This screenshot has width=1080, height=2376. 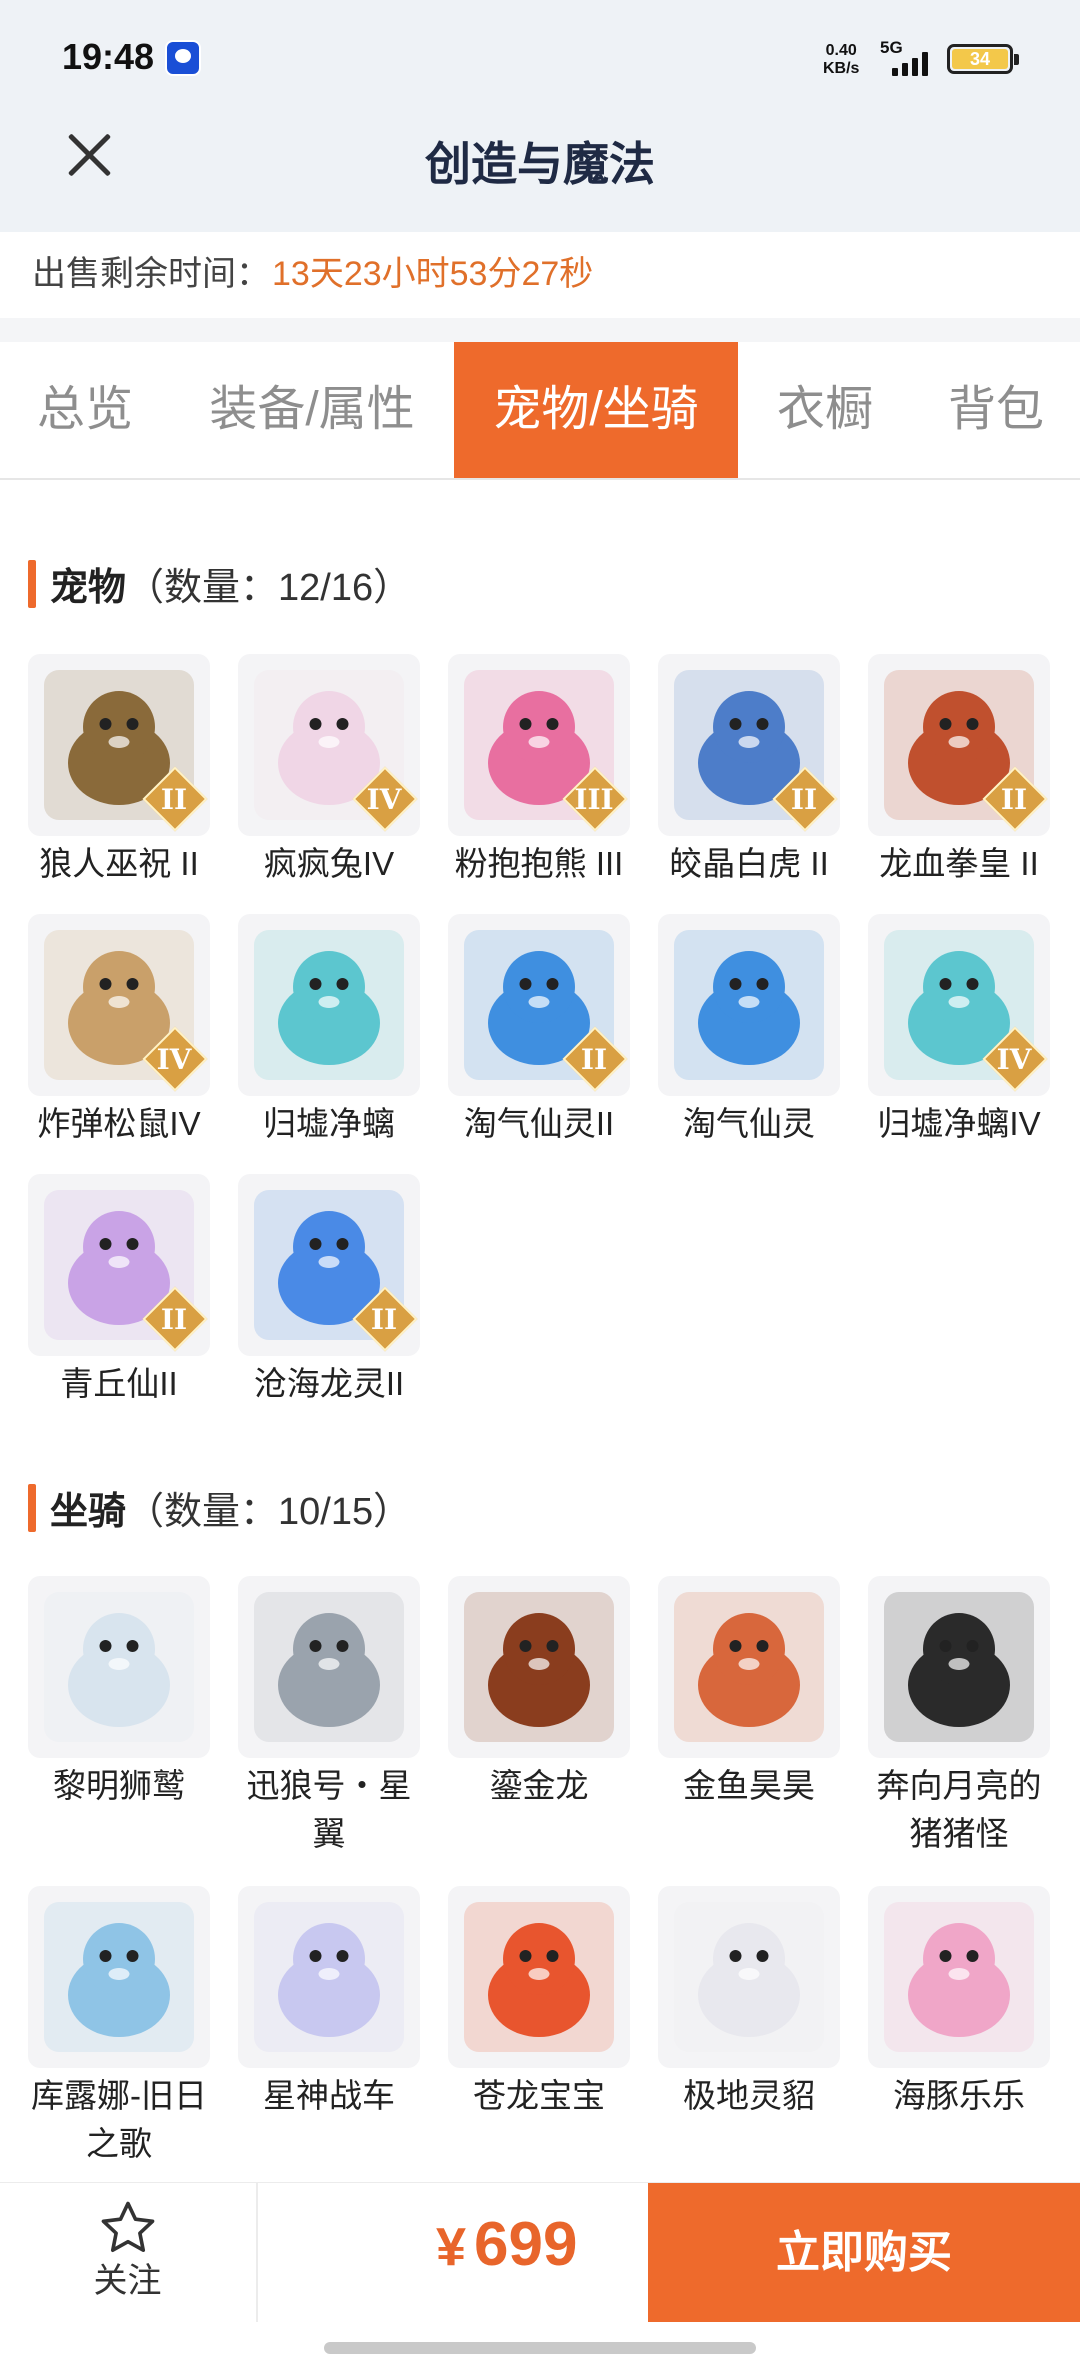 What do you see at coordinates (749, 863) in the screenshot?
I see `pet-name: 皎晶白虎 II` at bounding box center [749, 863].